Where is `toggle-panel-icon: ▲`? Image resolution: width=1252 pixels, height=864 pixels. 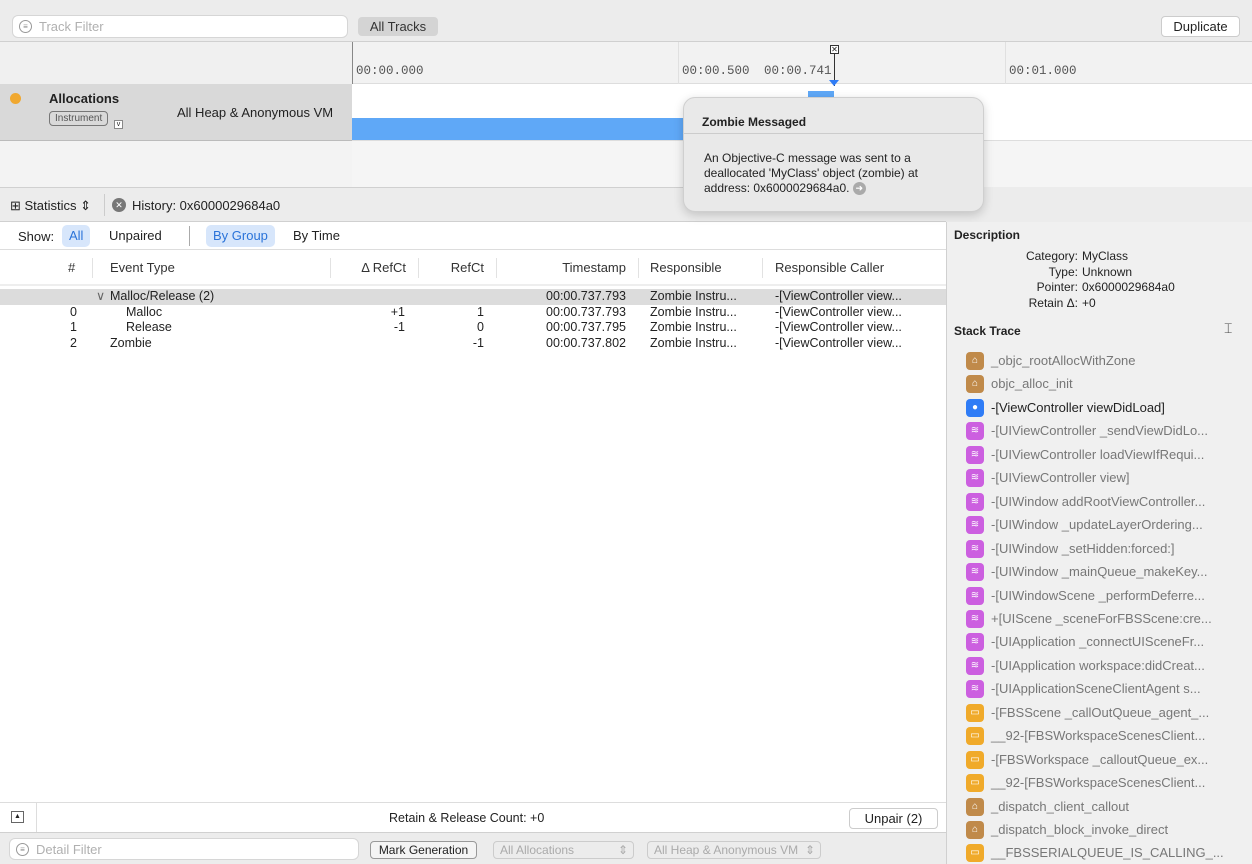
toggle-panel-icon: ▲ is located at coordinates (17, 817).